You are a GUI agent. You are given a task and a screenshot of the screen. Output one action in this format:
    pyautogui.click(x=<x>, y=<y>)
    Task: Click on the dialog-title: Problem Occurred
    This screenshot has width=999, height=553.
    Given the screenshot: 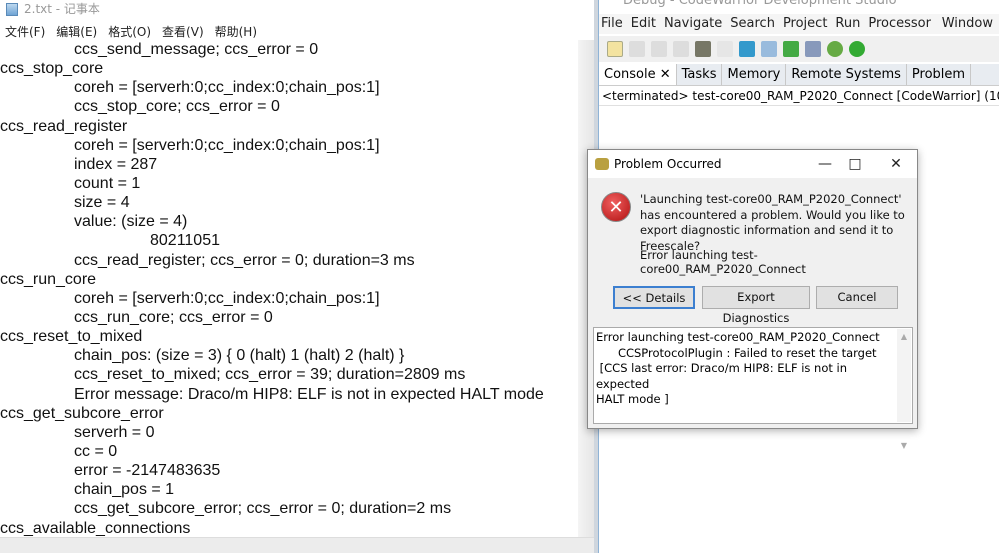 What is the action you would take?
    pyautogui.click(x=668, y=164)
    